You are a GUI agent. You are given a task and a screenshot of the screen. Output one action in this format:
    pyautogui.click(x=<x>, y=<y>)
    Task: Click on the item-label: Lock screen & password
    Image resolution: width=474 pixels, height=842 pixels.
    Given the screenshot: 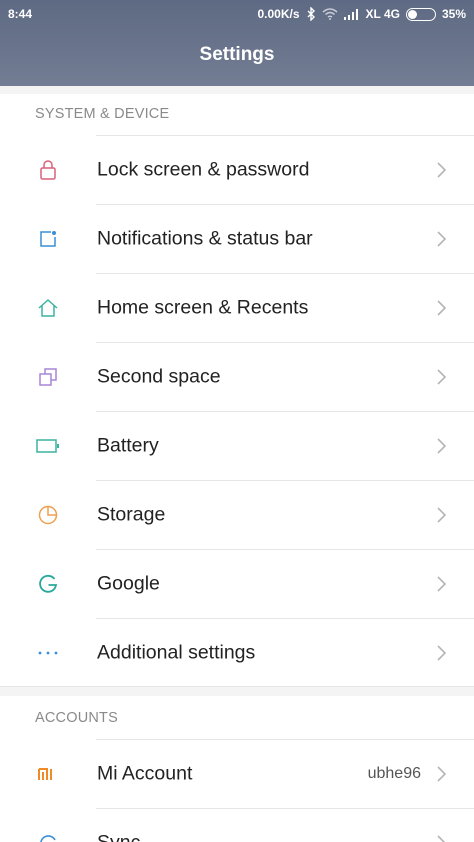 What is the action you would take?
    pyautogui.click(x=203, y=169)
    